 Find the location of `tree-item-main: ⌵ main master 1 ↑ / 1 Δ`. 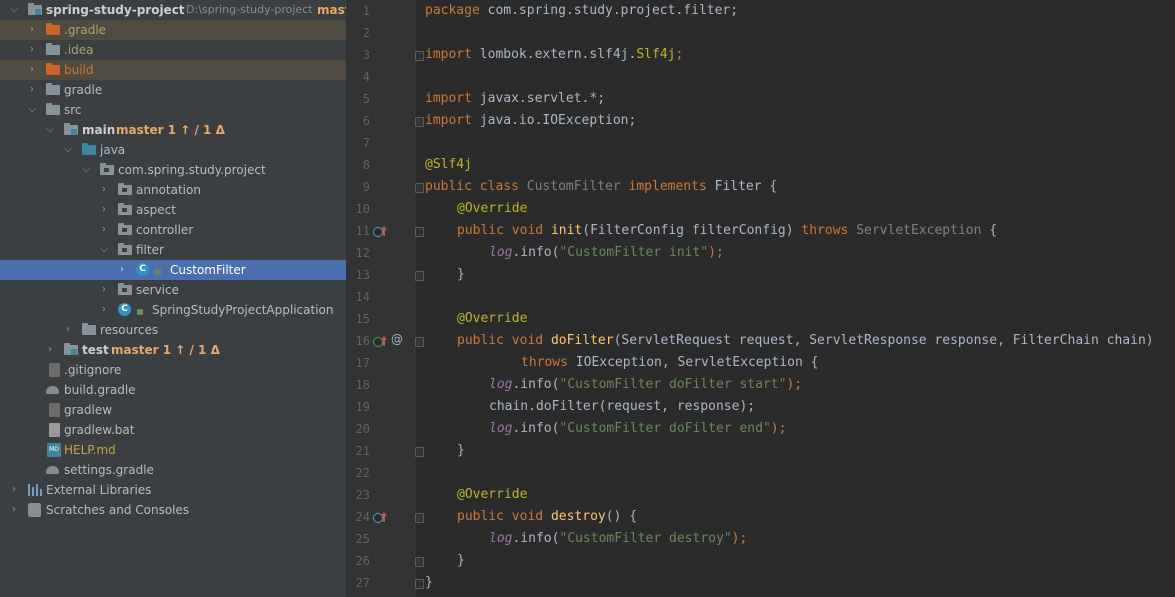

tree-item-main: ⌵ main master 1 ↑ / 1 Δ is located at coordinates (173, 130).